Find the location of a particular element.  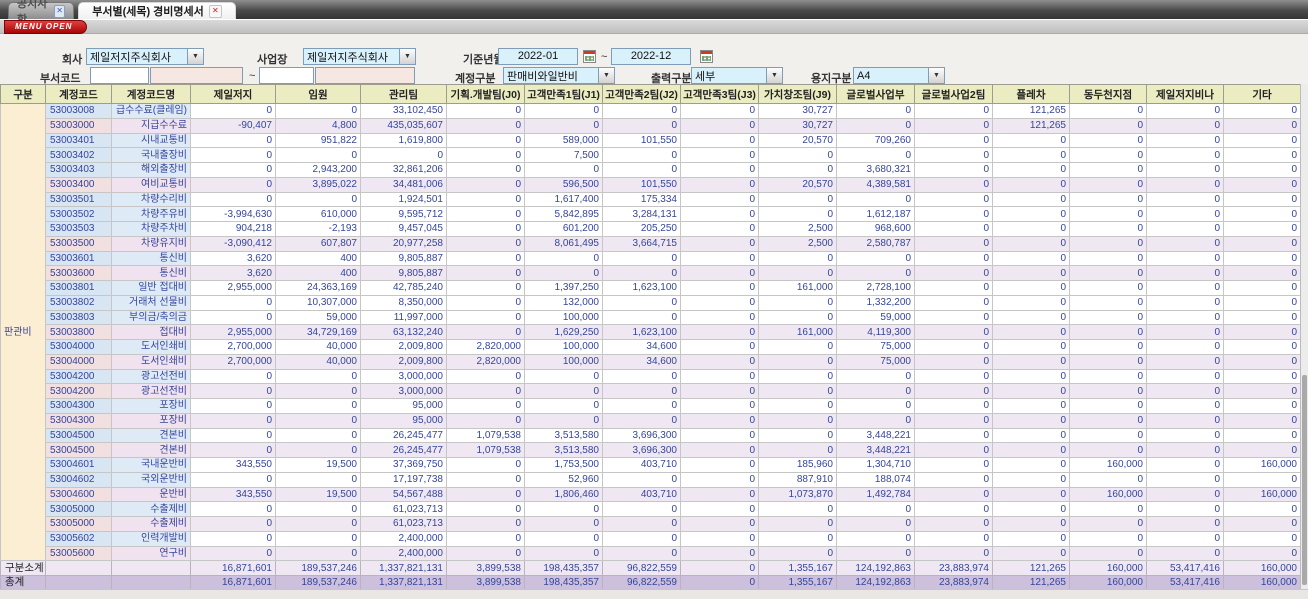

period-from-input: 2022-01 is located at coordinates (538, 56).